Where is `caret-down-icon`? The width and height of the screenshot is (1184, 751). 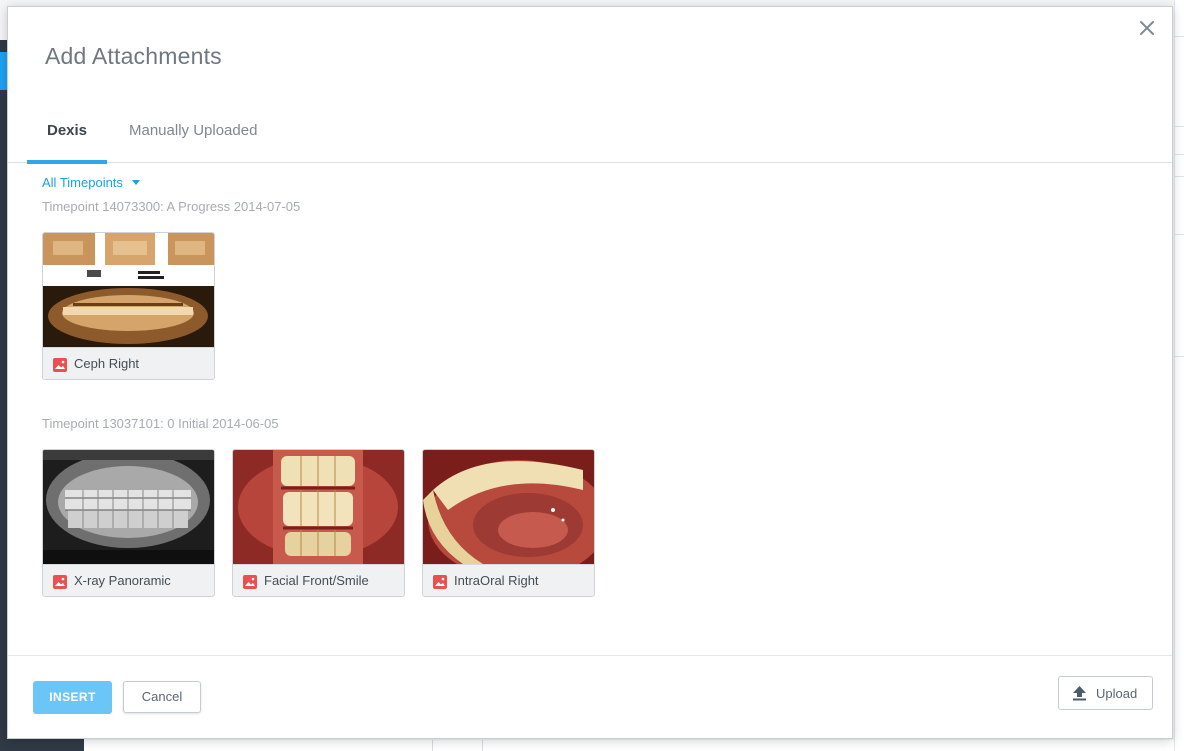 caret-down-icon is located at coordinates (135, 182).